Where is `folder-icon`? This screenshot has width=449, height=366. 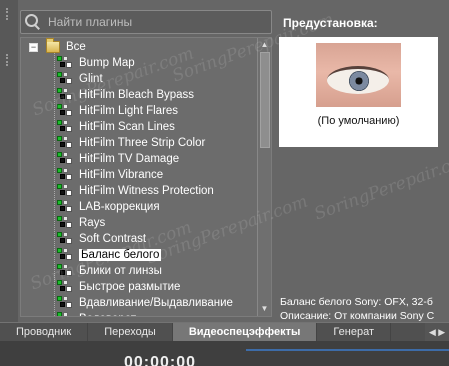 folder-icon is located at coordinates (53, 45).